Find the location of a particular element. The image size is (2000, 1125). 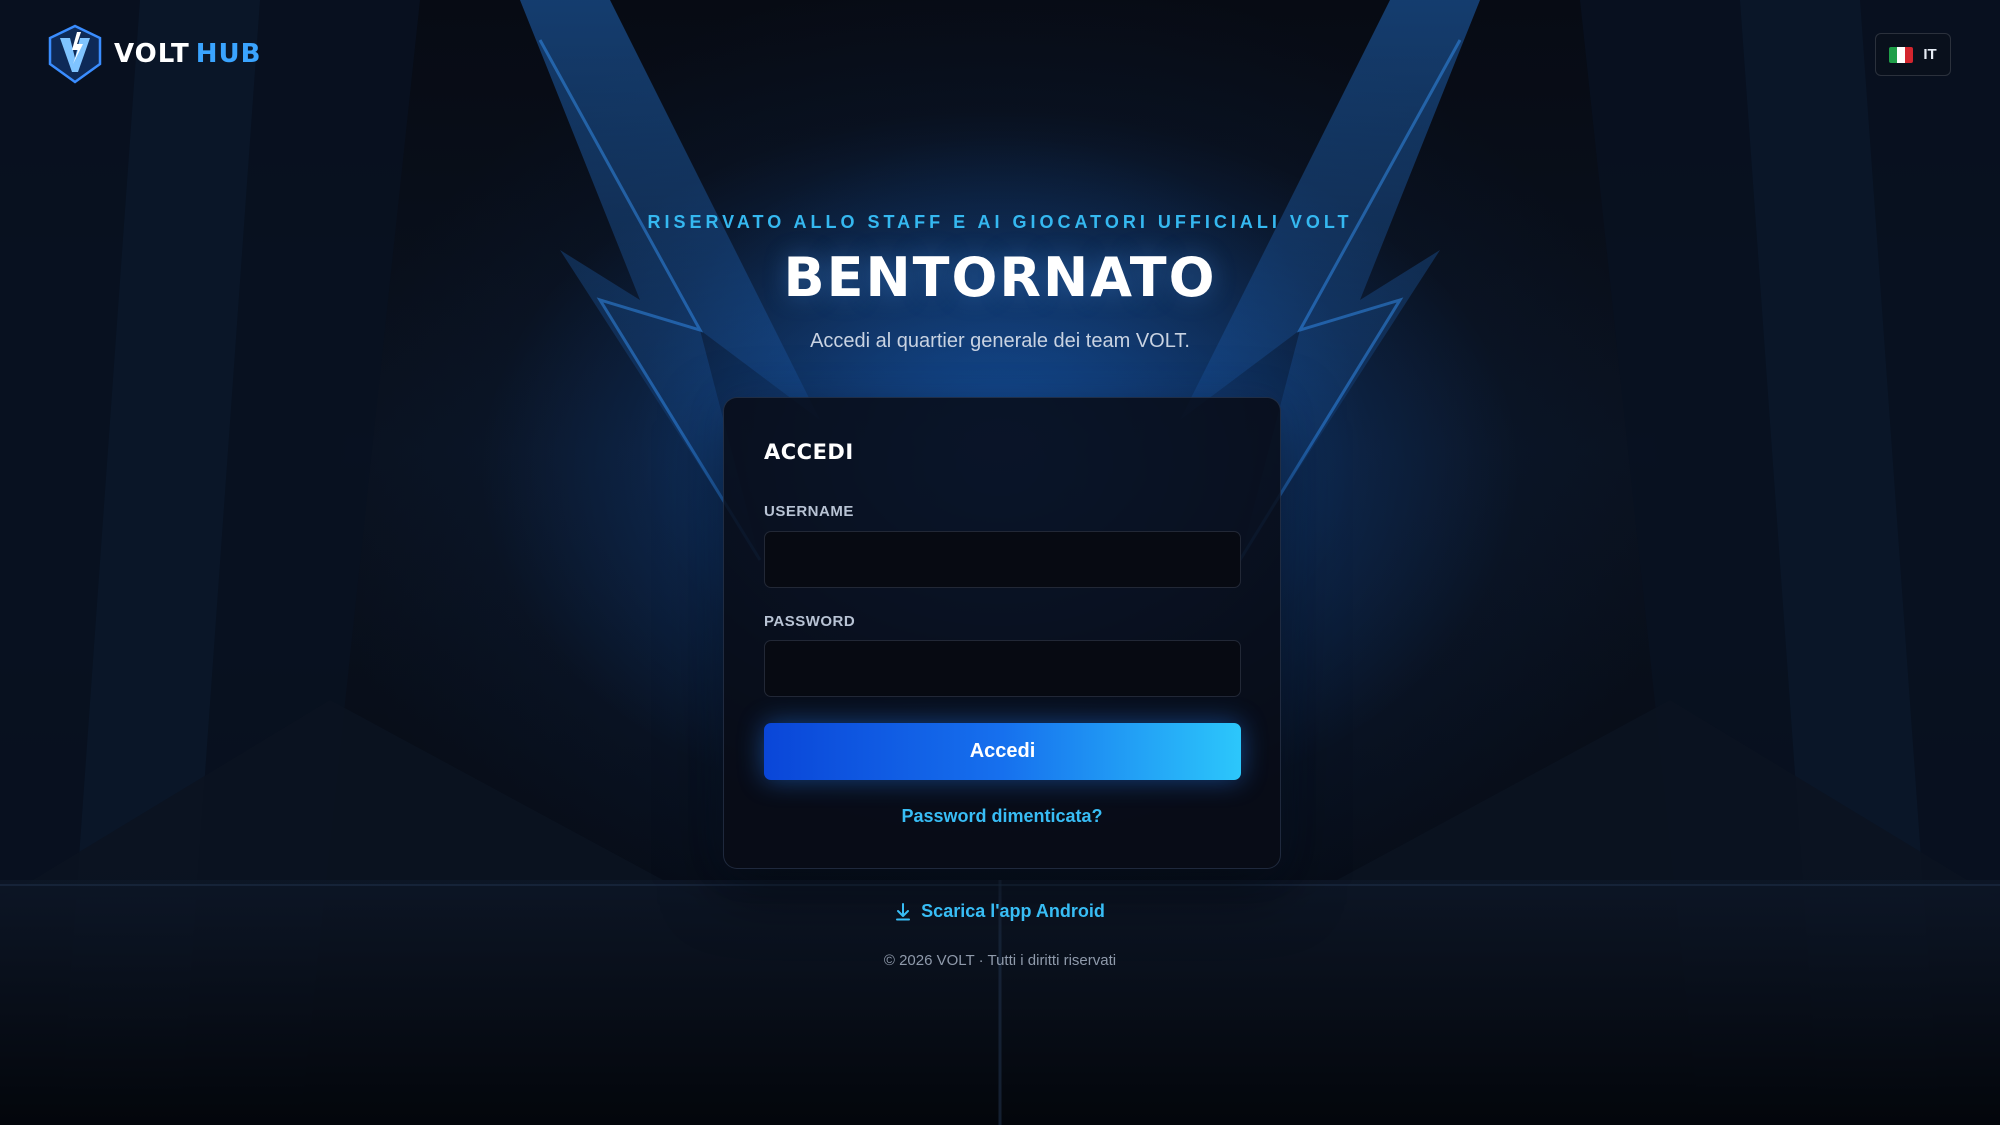

login-card-title: ACCEDI is located at coordinates (809, 452).